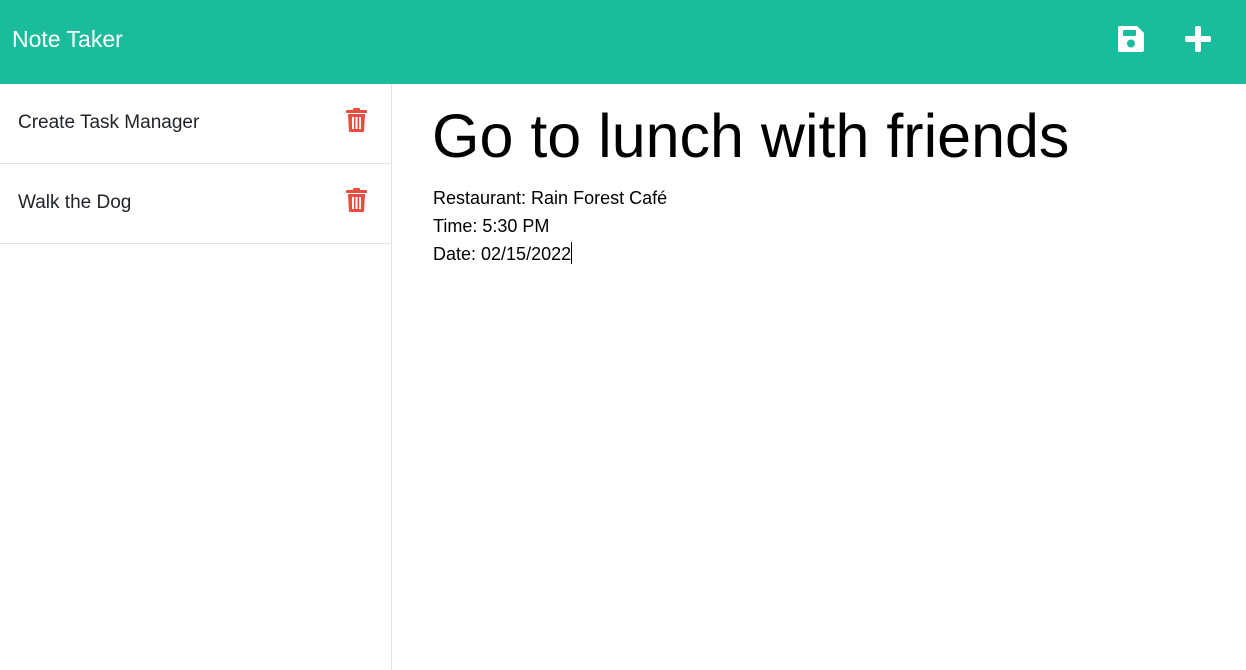  Describe the element at coordinates (502, 254) in the screenshot. I see `note-body-line: Date: 02/15/2022` at that location.